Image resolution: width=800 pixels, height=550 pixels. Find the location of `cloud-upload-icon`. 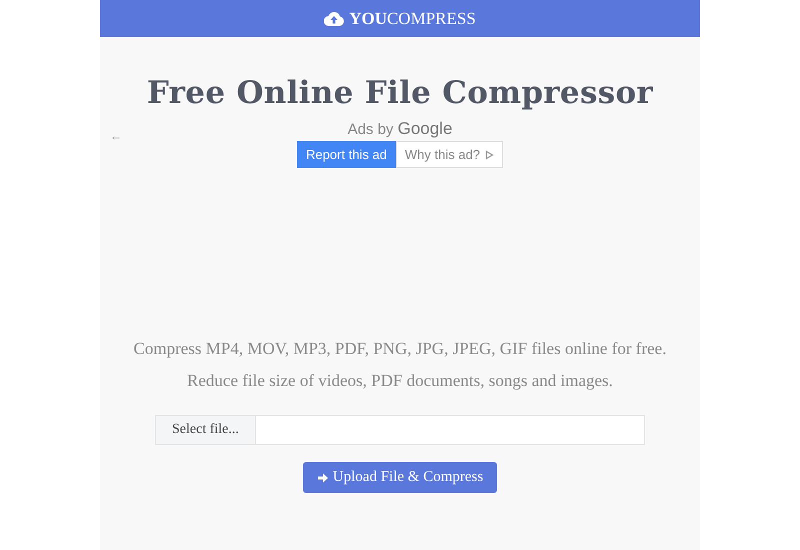

cloud-upload-icon is located at coordinates (334, 18).